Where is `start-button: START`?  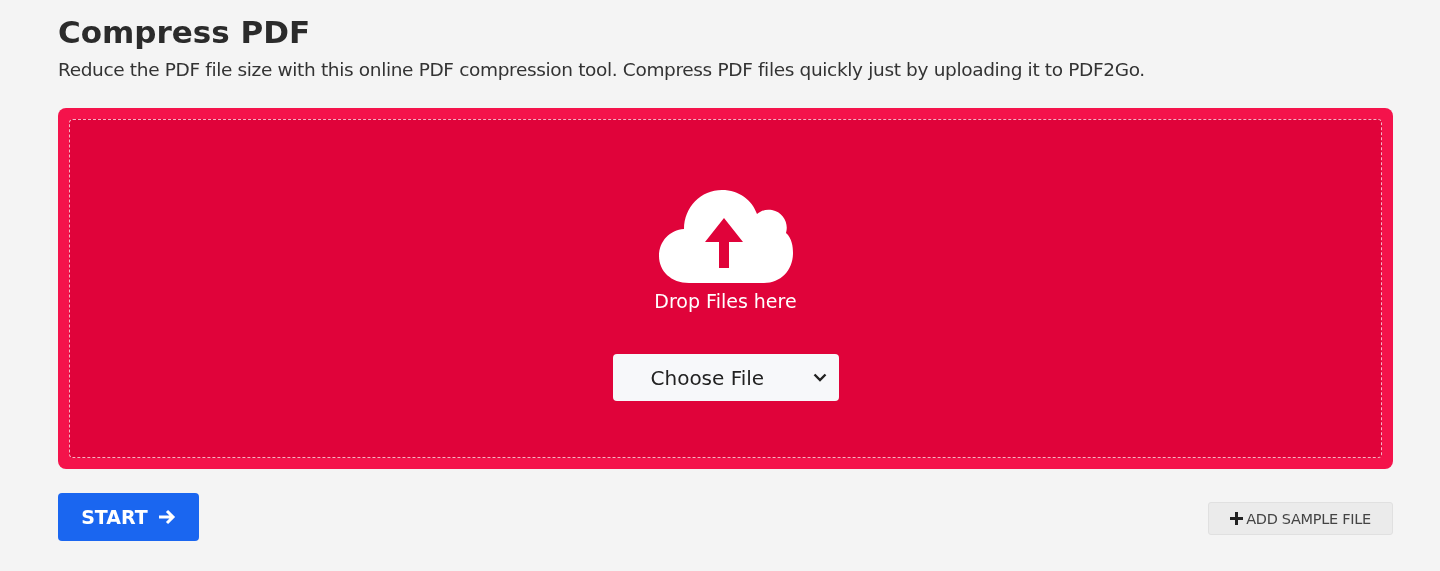
start-button: START is located at coordinates (128, 517).